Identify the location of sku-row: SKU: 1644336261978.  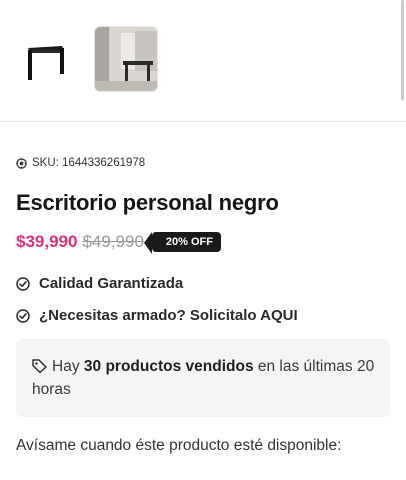
(80, 163).